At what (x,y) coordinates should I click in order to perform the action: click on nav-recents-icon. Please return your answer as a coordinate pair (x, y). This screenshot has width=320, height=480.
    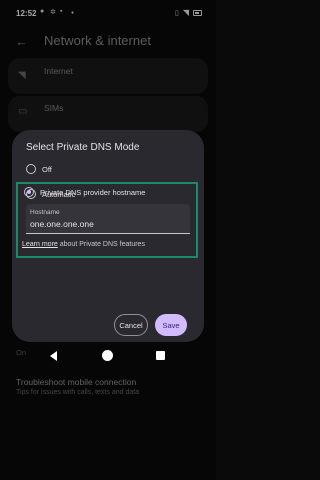
    Looking at the image, I should click on (160, 355).